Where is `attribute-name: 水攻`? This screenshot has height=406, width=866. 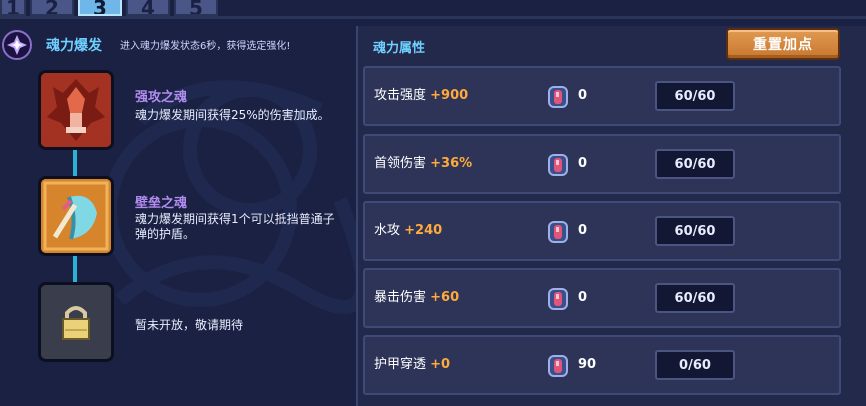
attribute-name: 水攻 is located at coordinates (387, 230).